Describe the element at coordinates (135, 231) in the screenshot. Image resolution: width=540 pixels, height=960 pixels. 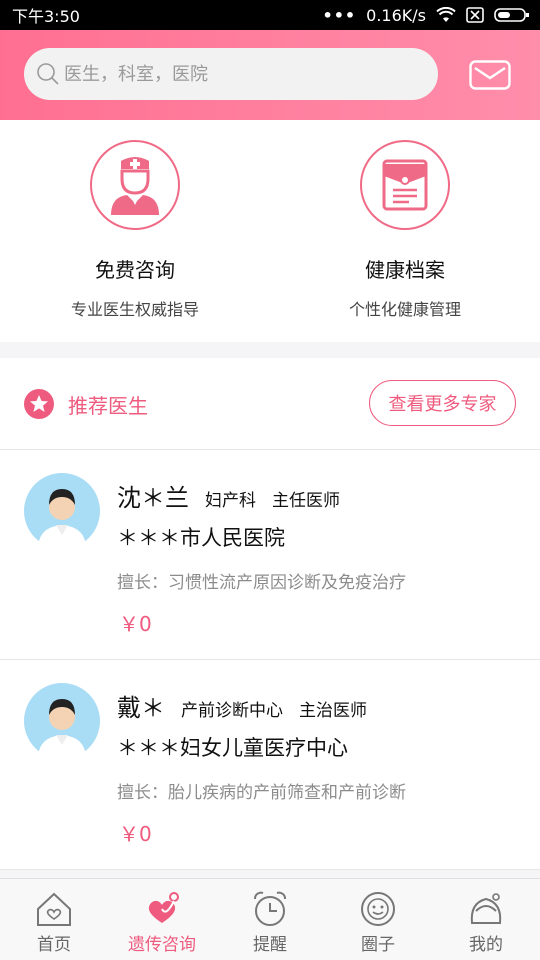
I see `free-consult-entry: 免费咨询 专业医生权威指导` at that location.